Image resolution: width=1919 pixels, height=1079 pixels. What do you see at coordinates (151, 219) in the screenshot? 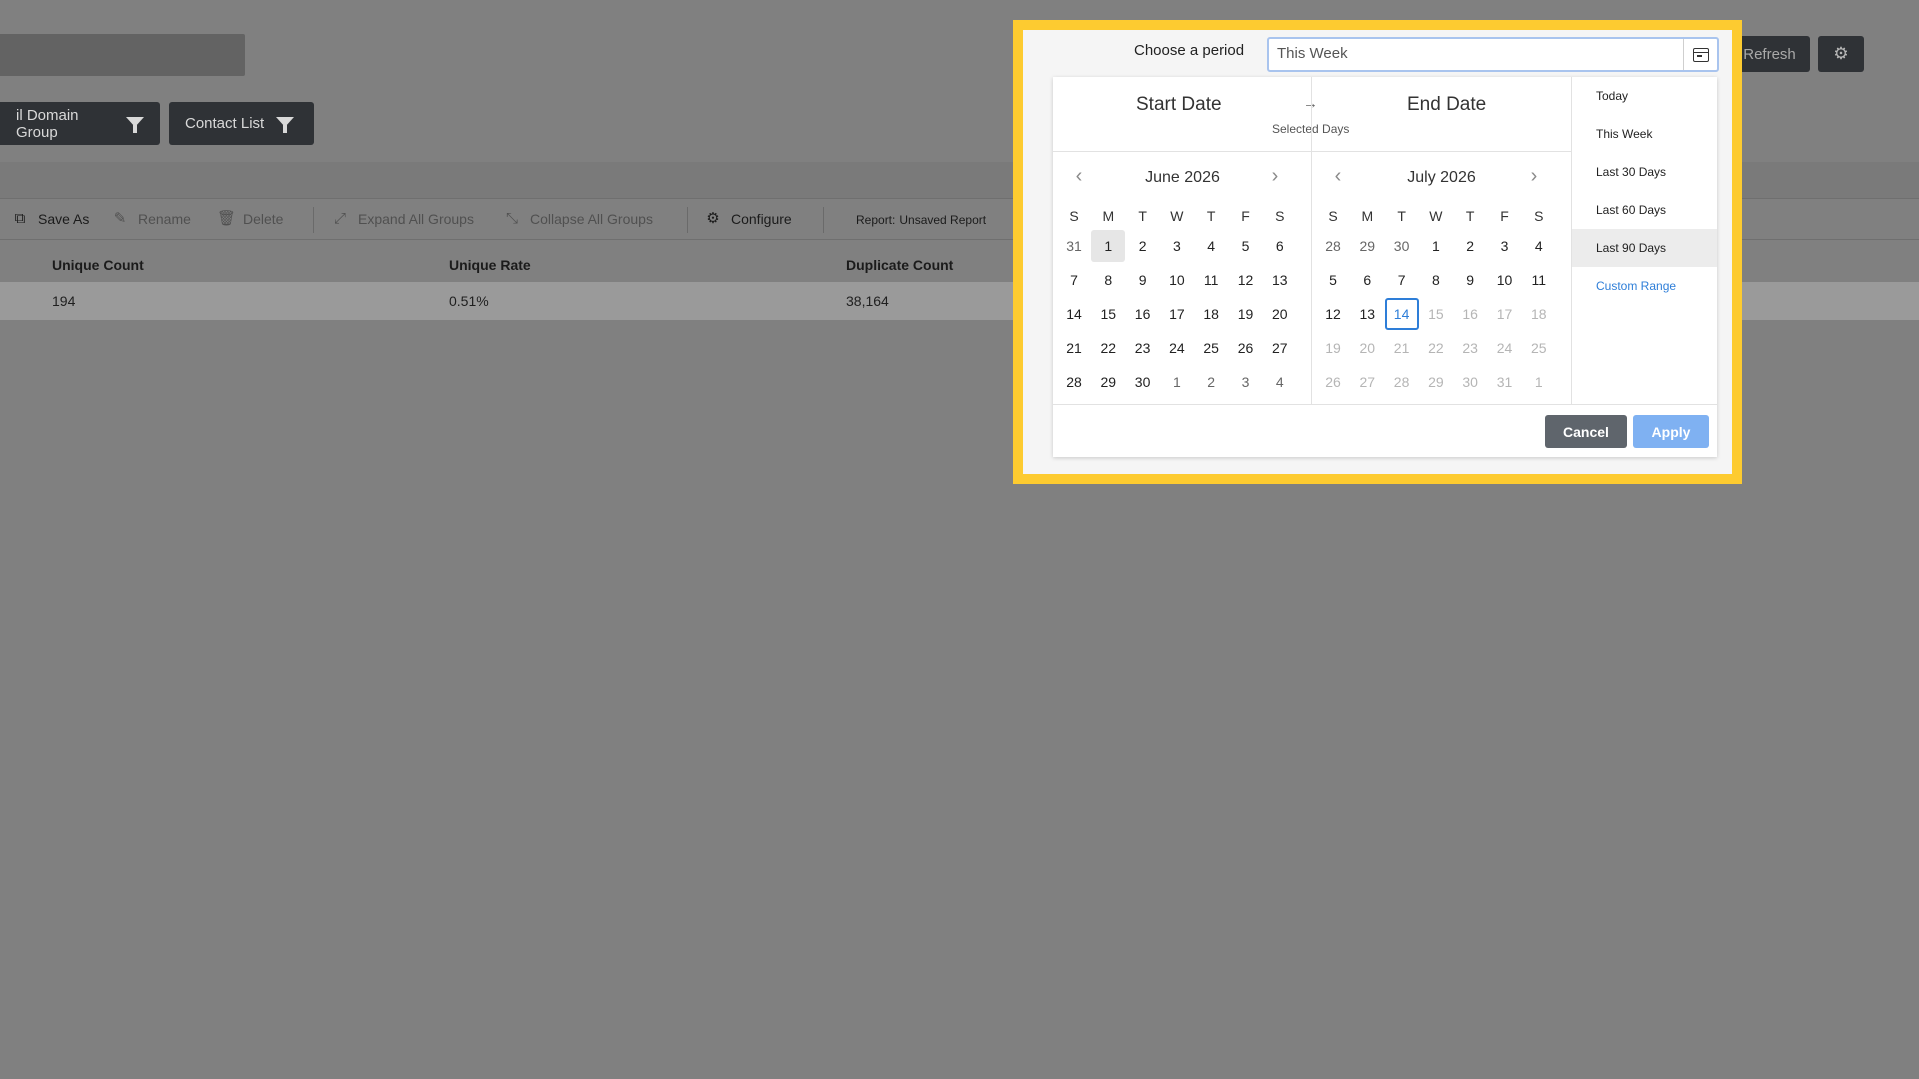
I see `rename-button: ✎ Rename` at bounding box center [151, 219].